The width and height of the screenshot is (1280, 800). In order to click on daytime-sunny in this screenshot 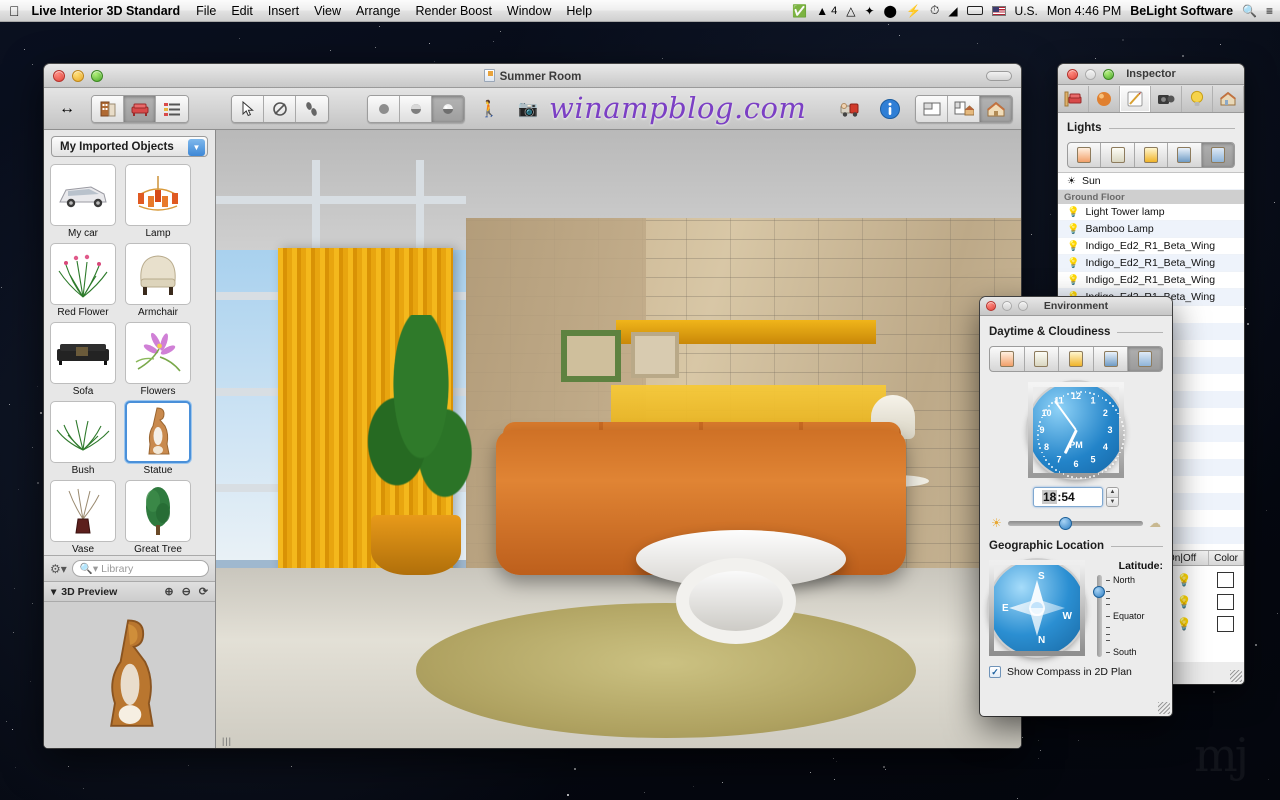, I will do `click(1076, 359)`.